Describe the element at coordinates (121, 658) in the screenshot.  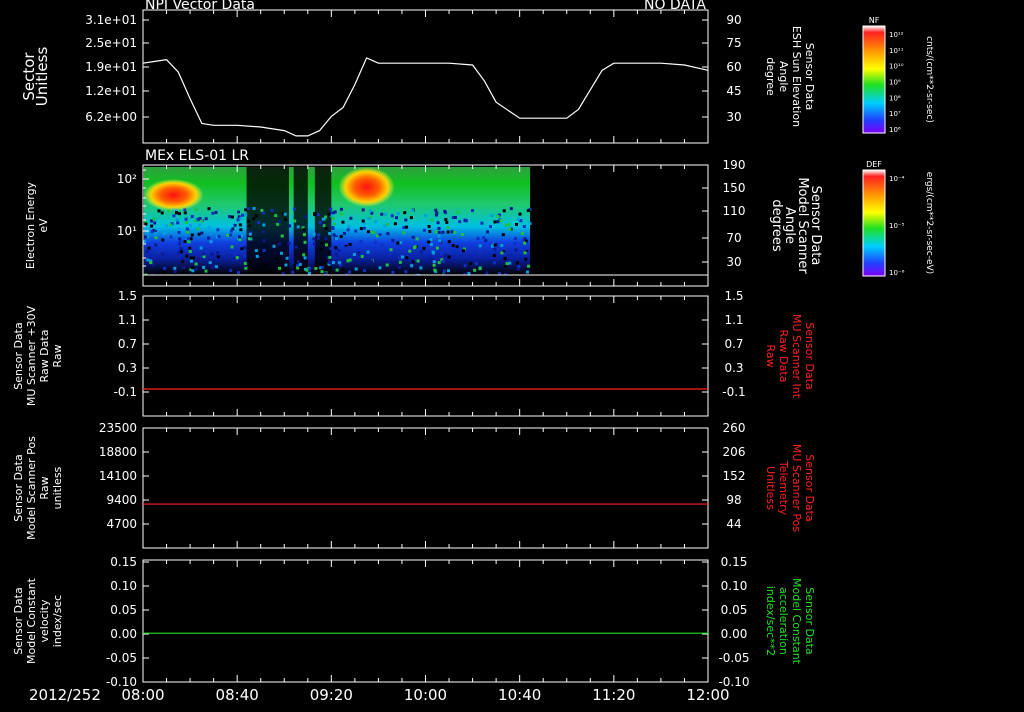
I see `left-tick-label: -0.05` at that location.